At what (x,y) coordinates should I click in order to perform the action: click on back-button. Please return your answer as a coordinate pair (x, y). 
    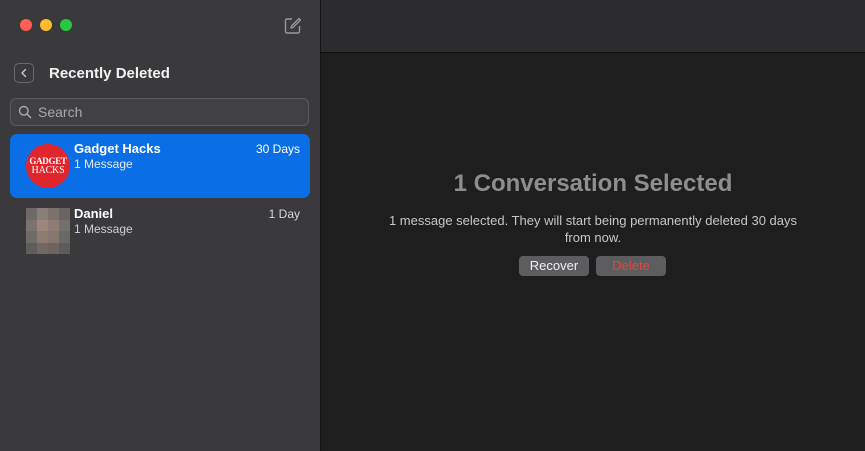
    Looking at the image, I should click on (24, 73).